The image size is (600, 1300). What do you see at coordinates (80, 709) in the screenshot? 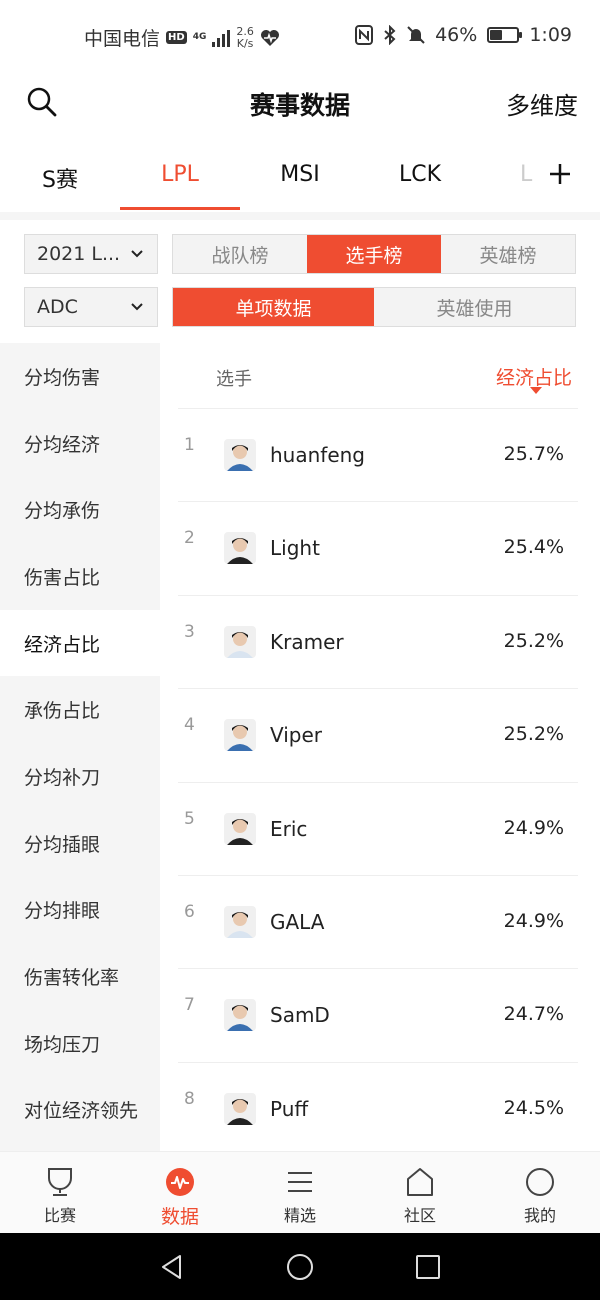
I see `menu-item-damage-taken-share: 承伤占比` at bounding box center [80, 709].